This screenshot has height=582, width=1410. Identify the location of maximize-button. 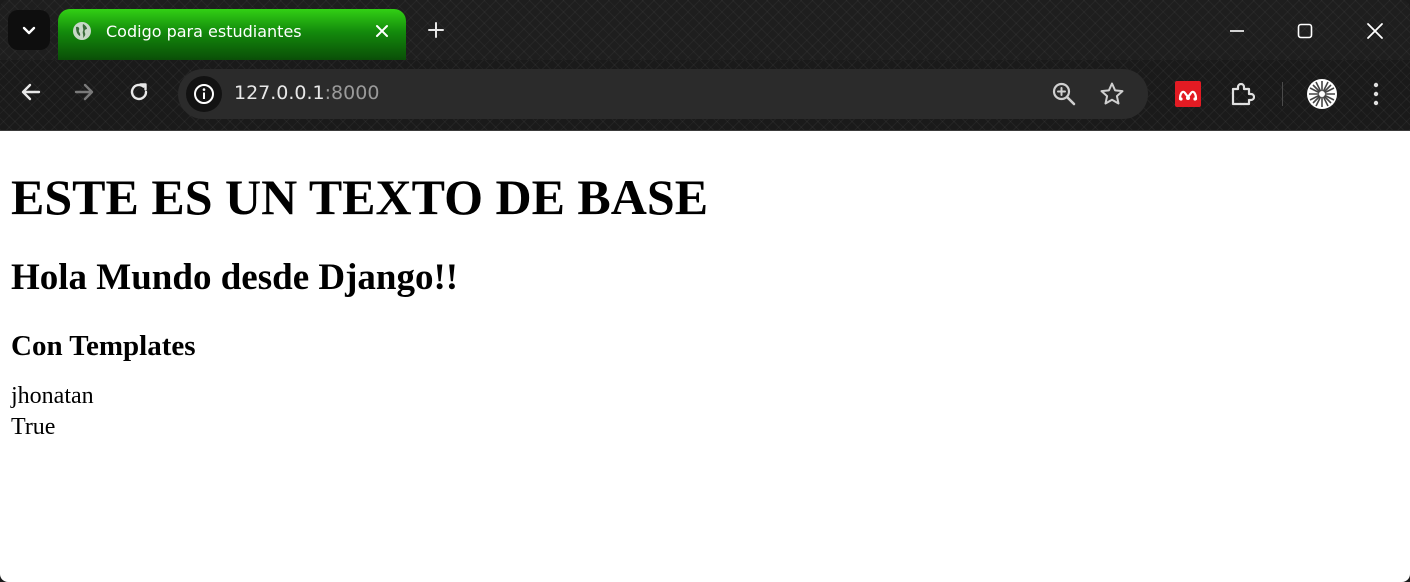
(1305, 31).